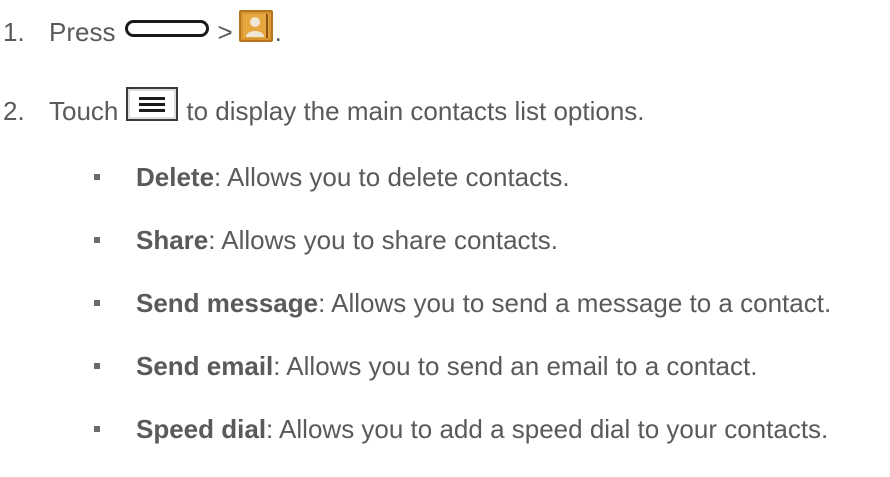 The image size is (890, 477). Describe the element at coordinates (167, 28) in the screenshot. I see `home-key-icon` at that location.